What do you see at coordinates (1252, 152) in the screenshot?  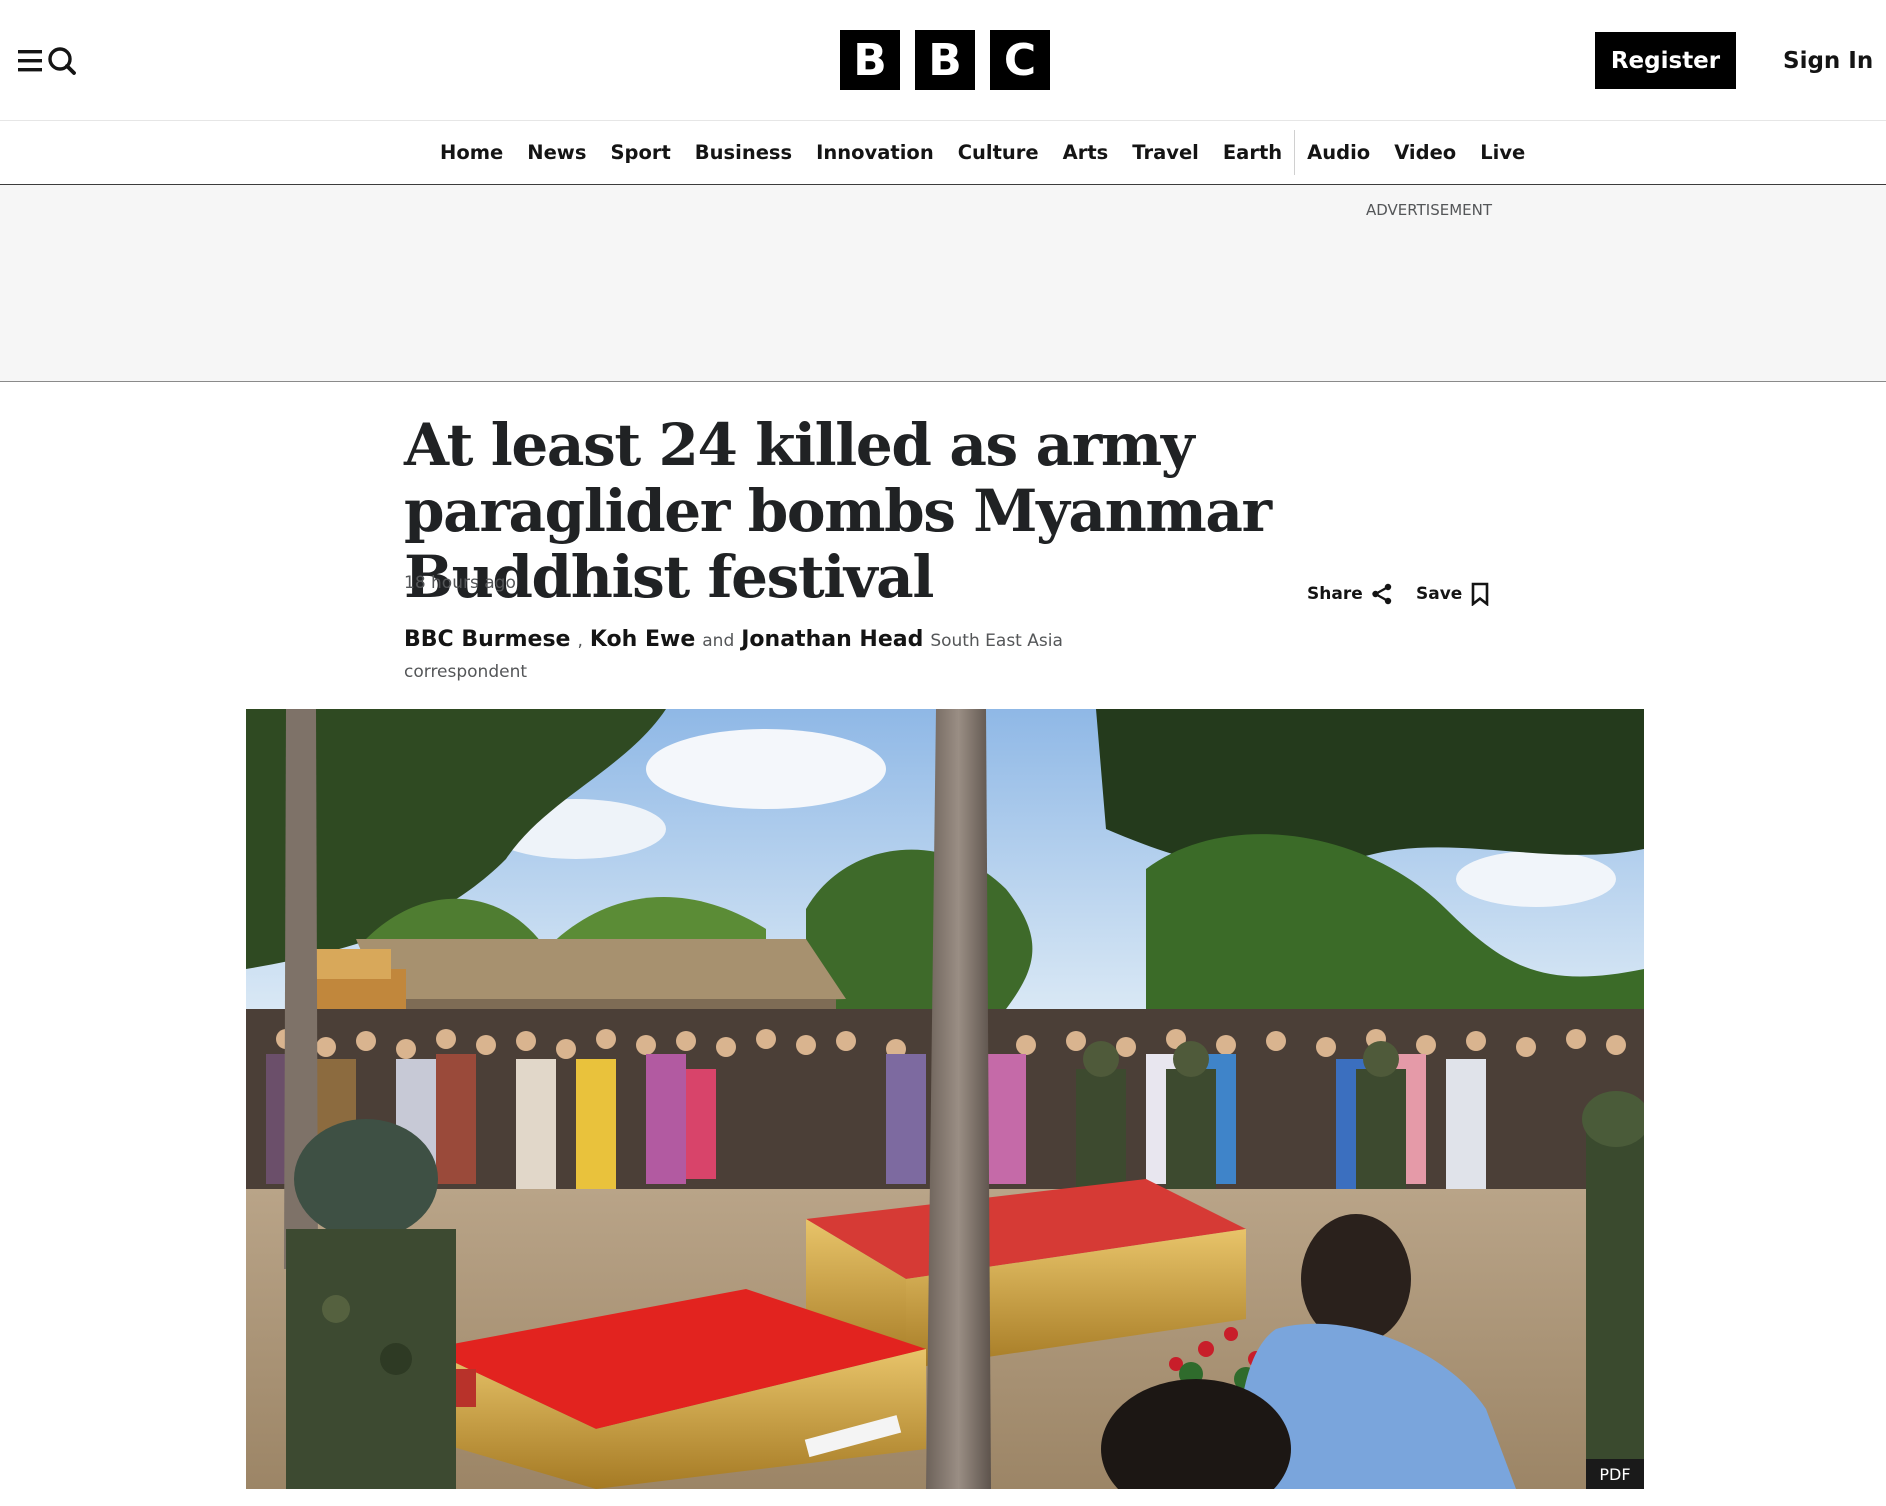 I see `nav-item-earth: Earth` at bounding box center [1252, 152].